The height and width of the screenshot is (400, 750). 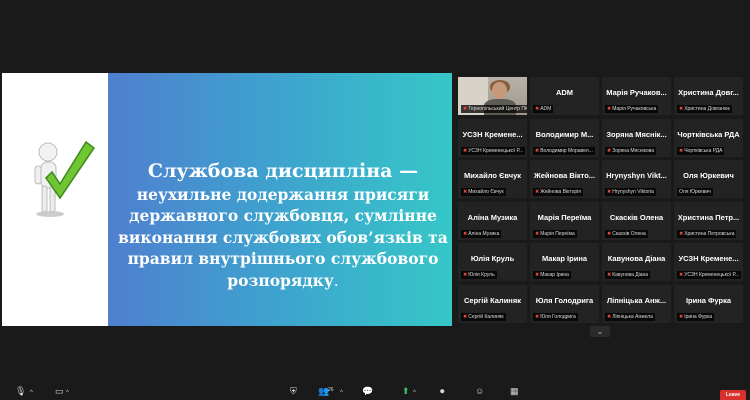 What do you see at coordinates (558, 192) in the screenshot?
I see `participant-name-label: ✖ Жейнова Вікторія` at bounding box center [558, 192].